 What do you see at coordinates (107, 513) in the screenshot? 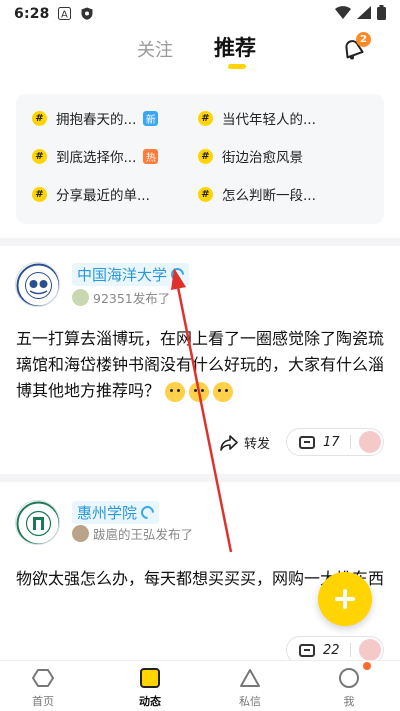
I see `school-name: 惠州学院` at bounding box center [107, 513].